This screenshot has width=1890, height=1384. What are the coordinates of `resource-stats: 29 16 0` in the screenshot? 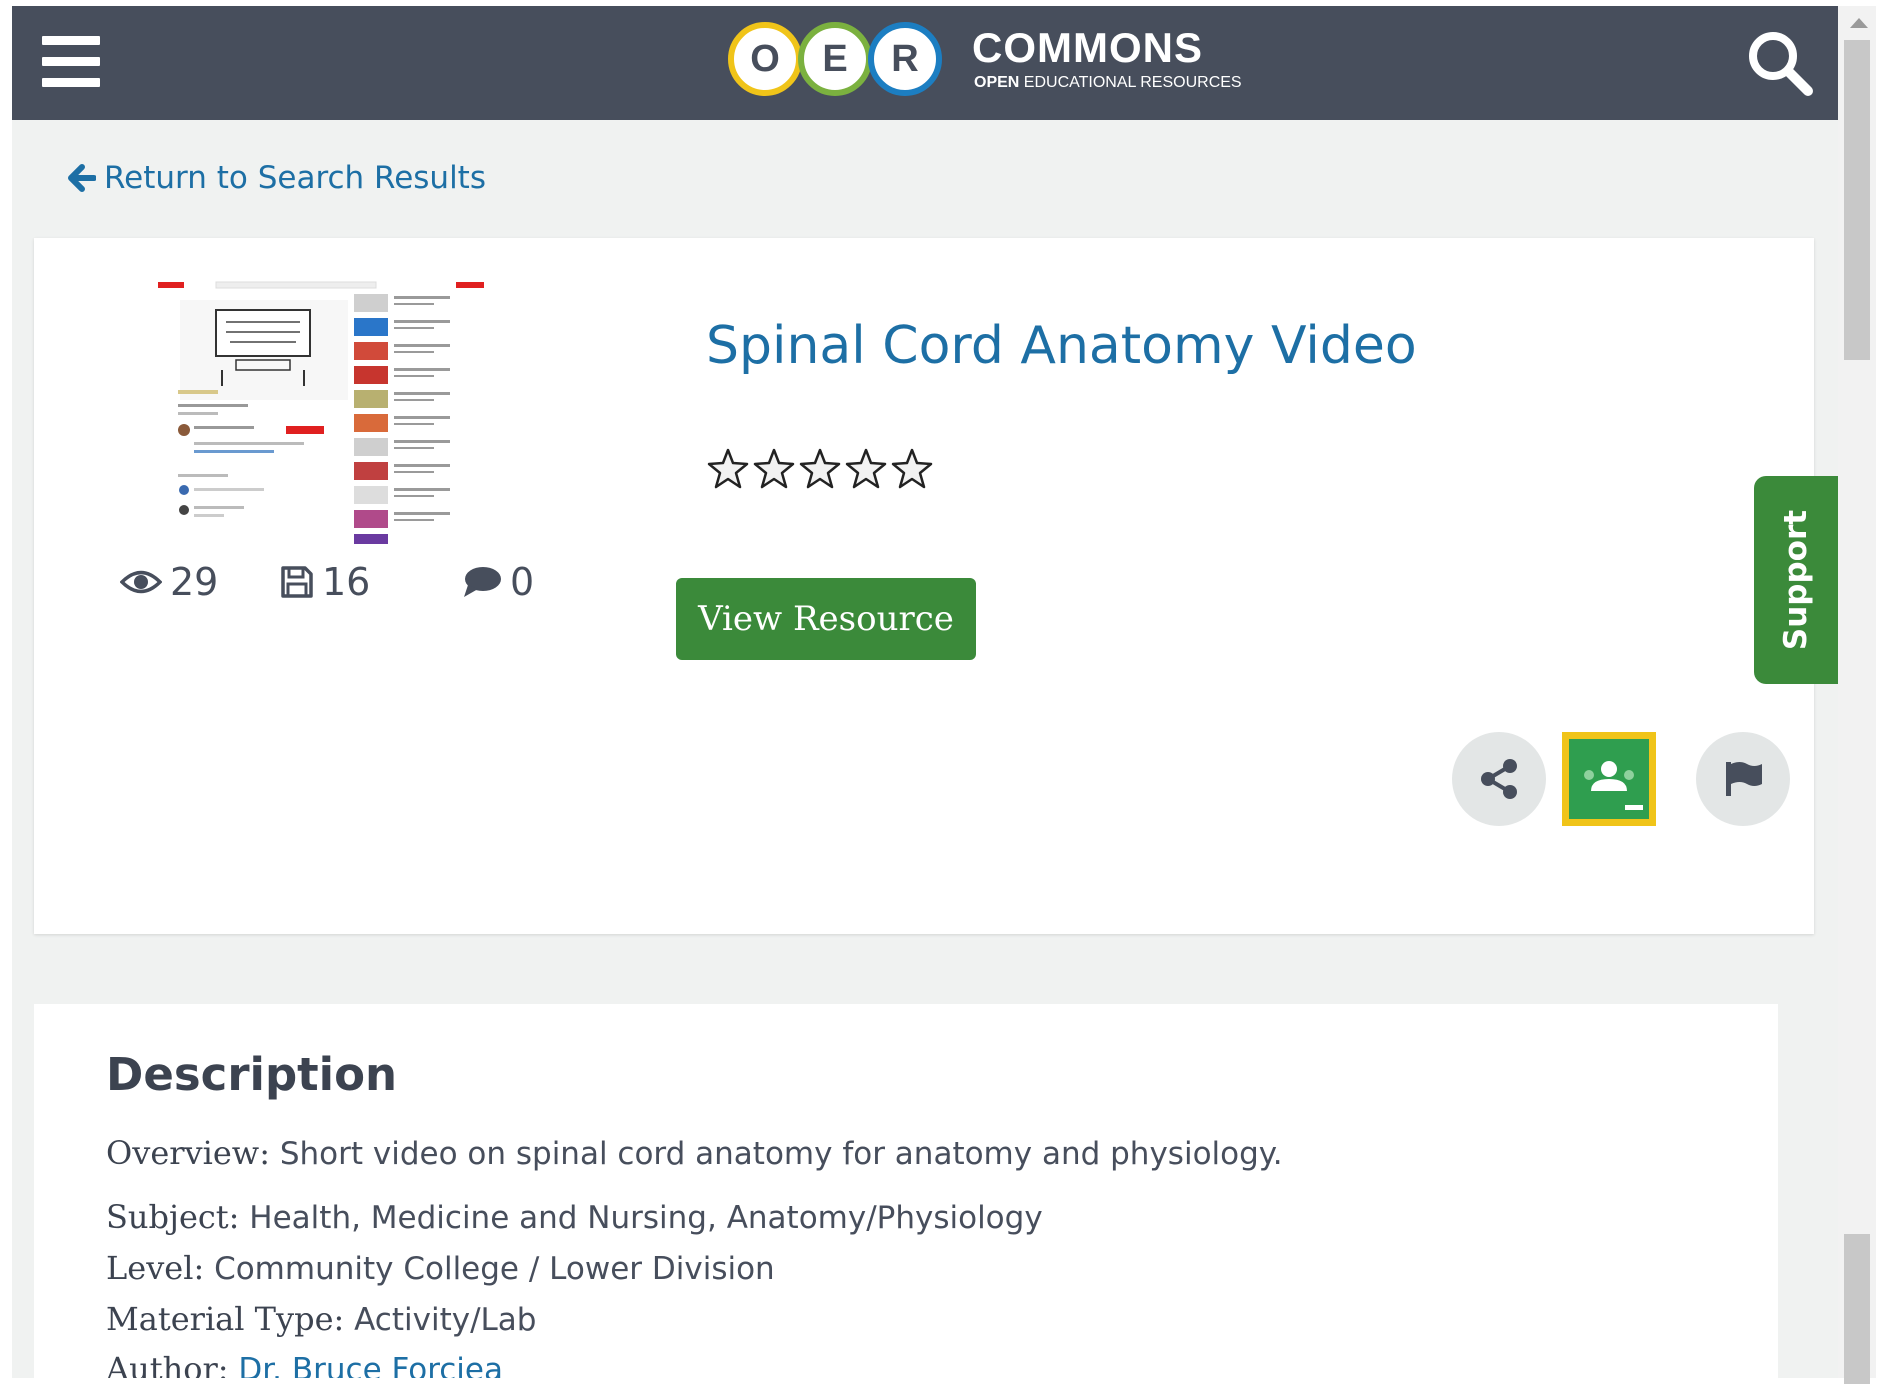 It's located at (330, 585).